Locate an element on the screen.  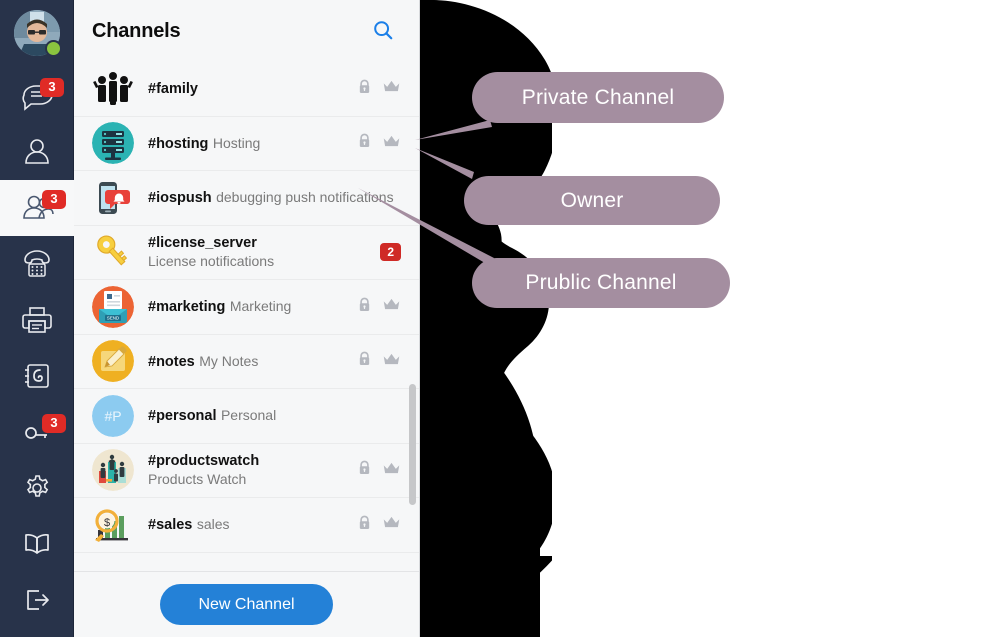
server-icon-avatar is located at coordinates (113, 143).